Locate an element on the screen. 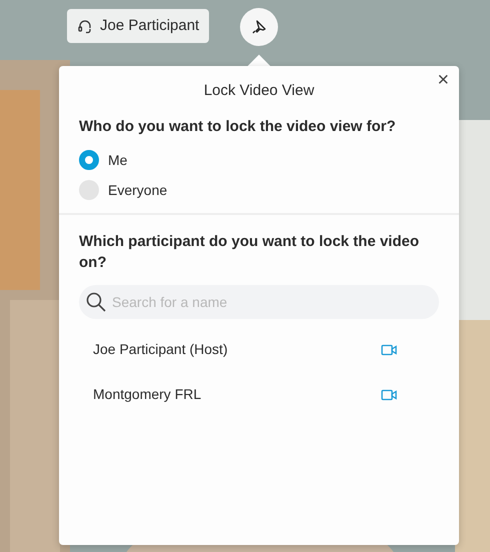 This screenshot has width=490, height=552. close-button: × is located at coordinates (443, 80).